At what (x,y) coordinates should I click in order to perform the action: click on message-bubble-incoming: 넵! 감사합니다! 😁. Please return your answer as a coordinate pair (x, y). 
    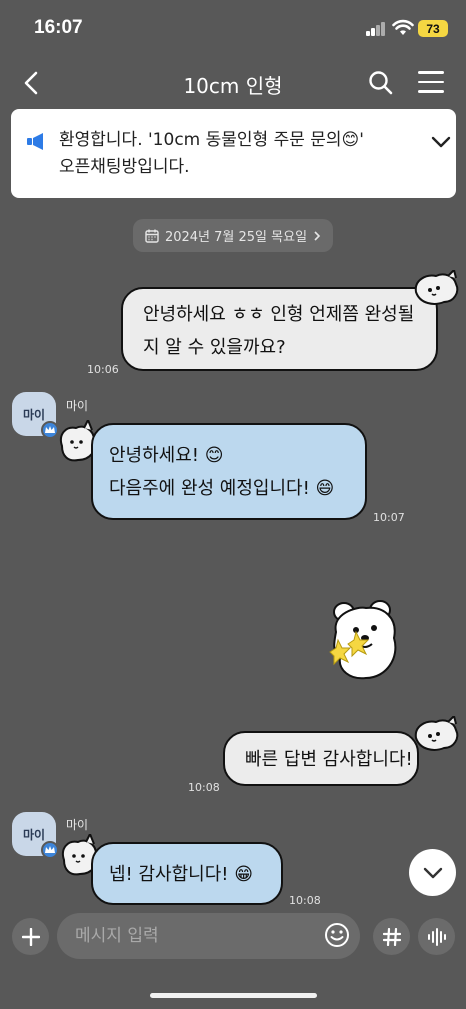
    Looking at the image, I should click on (187, 873).